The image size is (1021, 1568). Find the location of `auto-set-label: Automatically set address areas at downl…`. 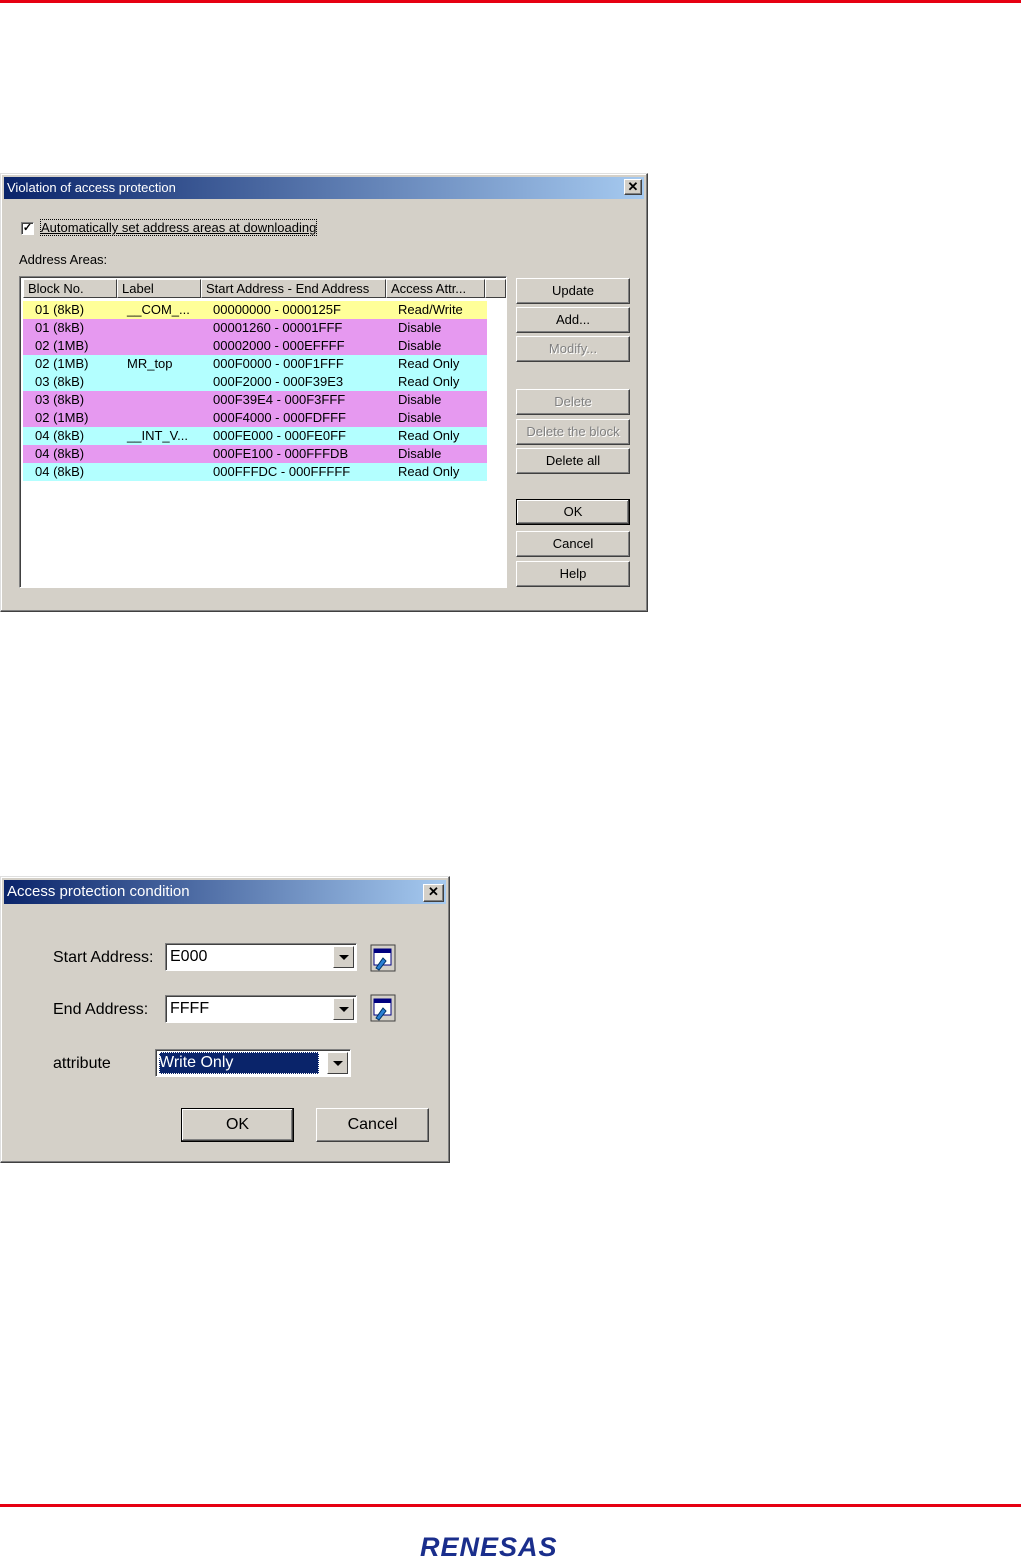

auto-set-label: Automatically set address areas at downl… is located at coordinates (178, 227).